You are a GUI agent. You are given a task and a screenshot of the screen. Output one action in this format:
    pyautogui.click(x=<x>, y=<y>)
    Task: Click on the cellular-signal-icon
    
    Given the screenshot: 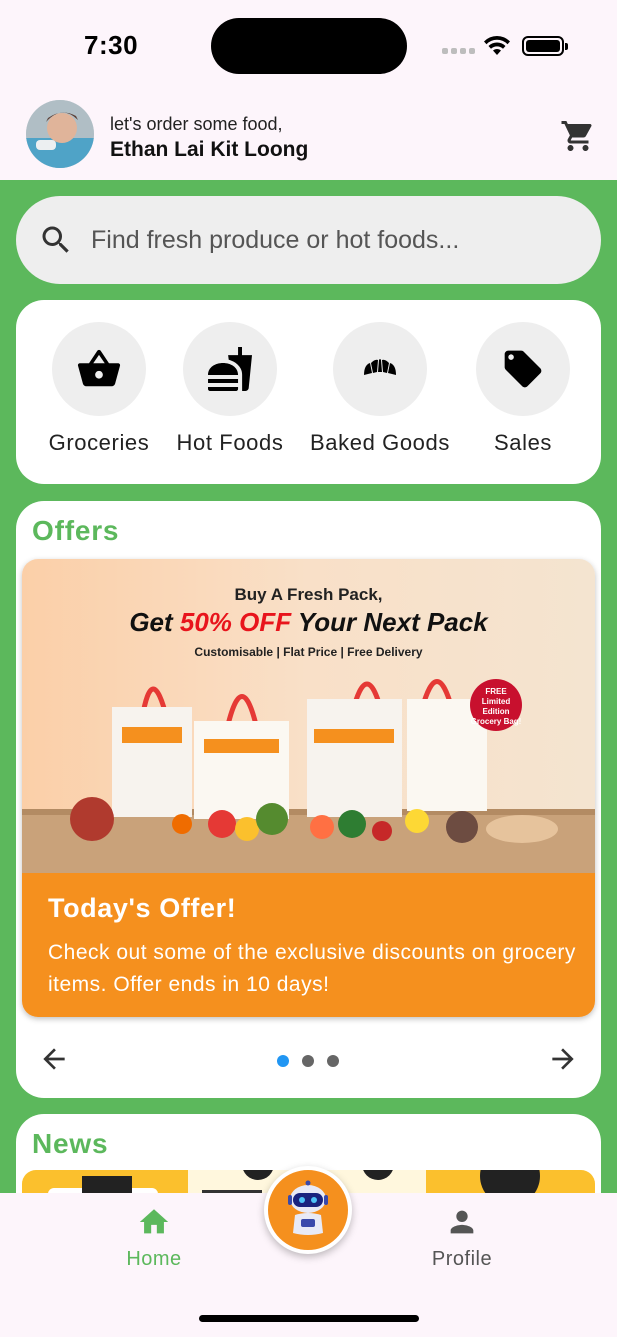 What is the action you would take?
    pyautogui.click(x=458, y=51)
    